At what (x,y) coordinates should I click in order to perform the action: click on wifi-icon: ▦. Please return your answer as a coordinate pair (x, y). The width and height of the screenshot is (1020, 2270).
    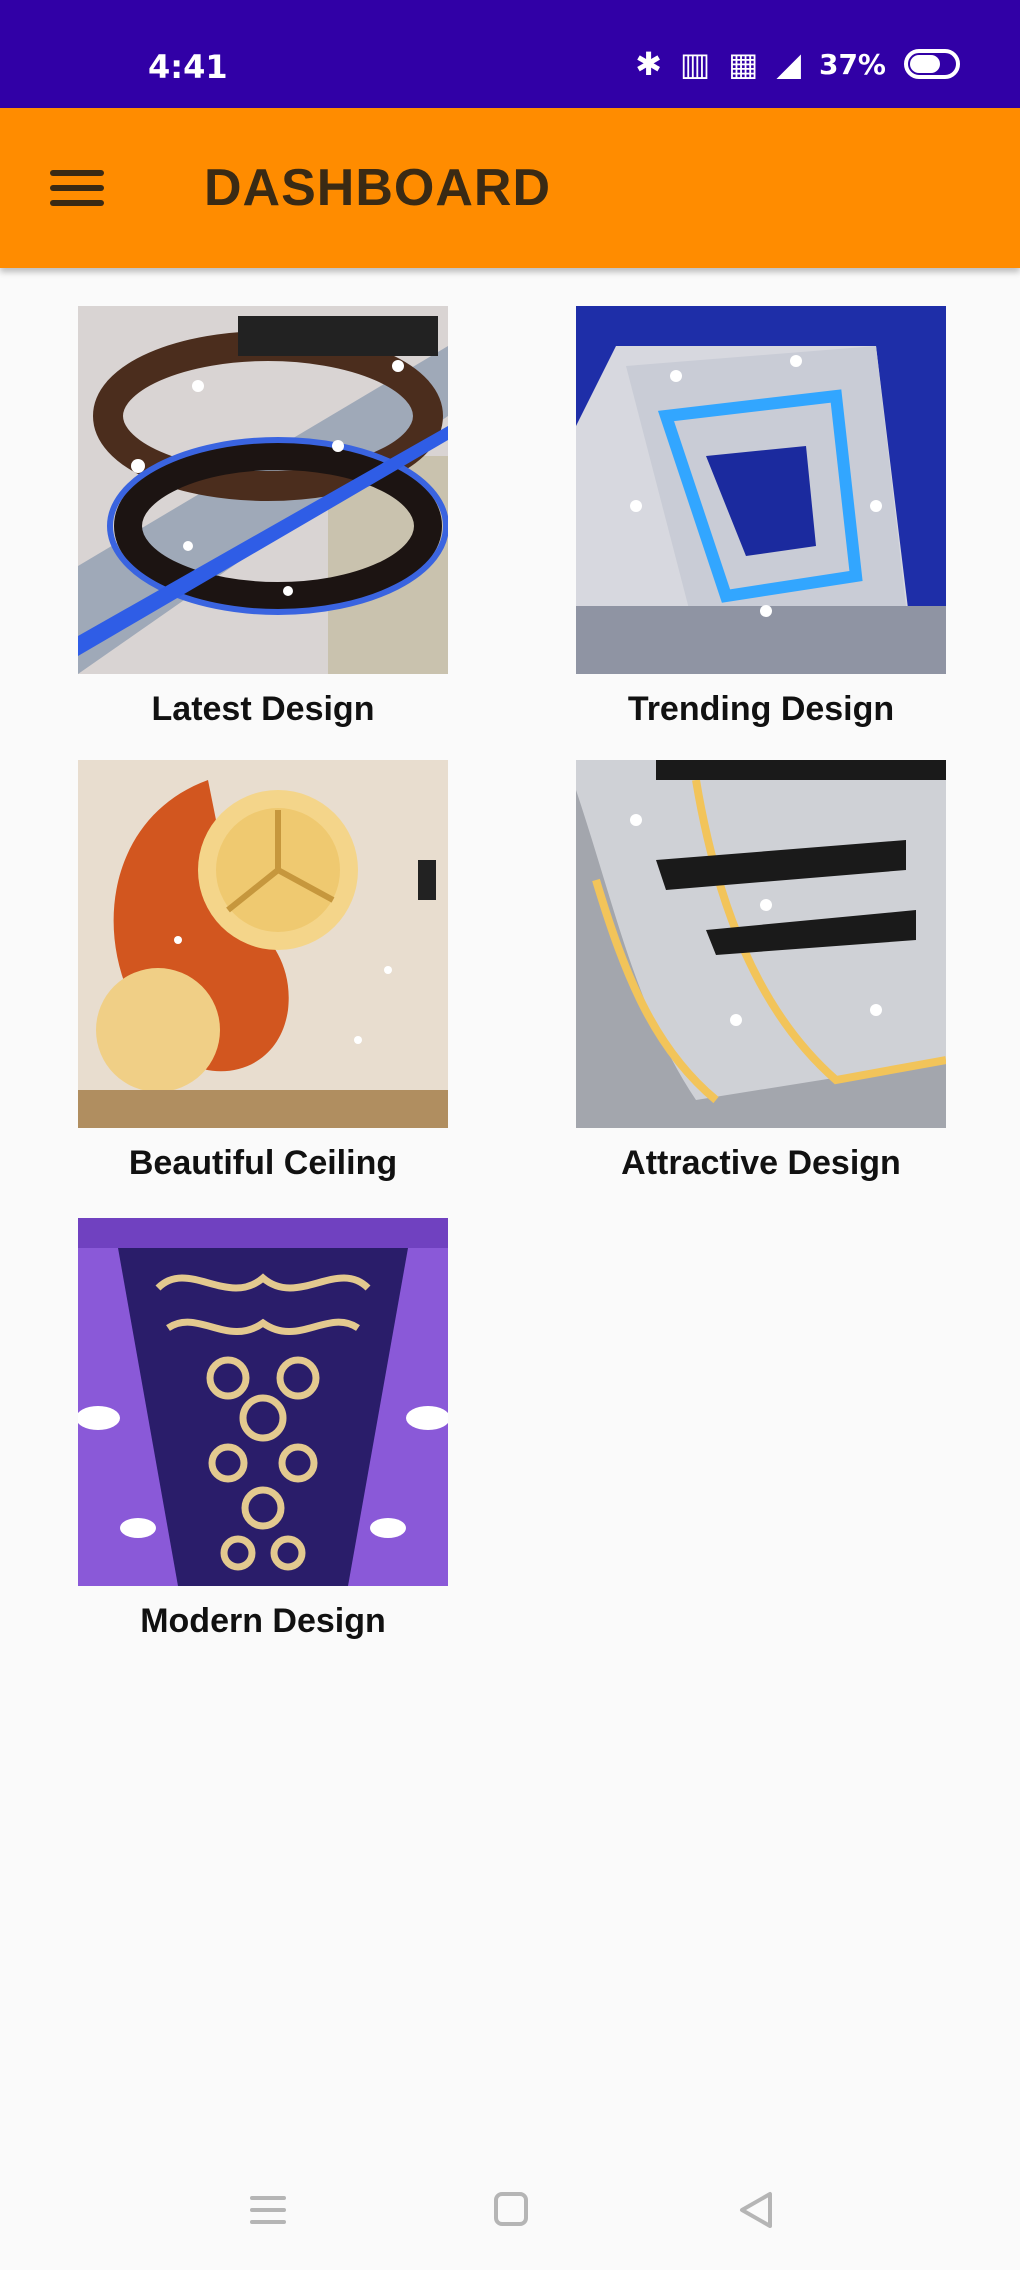
    Looking at the image, I should click on (743, 64).